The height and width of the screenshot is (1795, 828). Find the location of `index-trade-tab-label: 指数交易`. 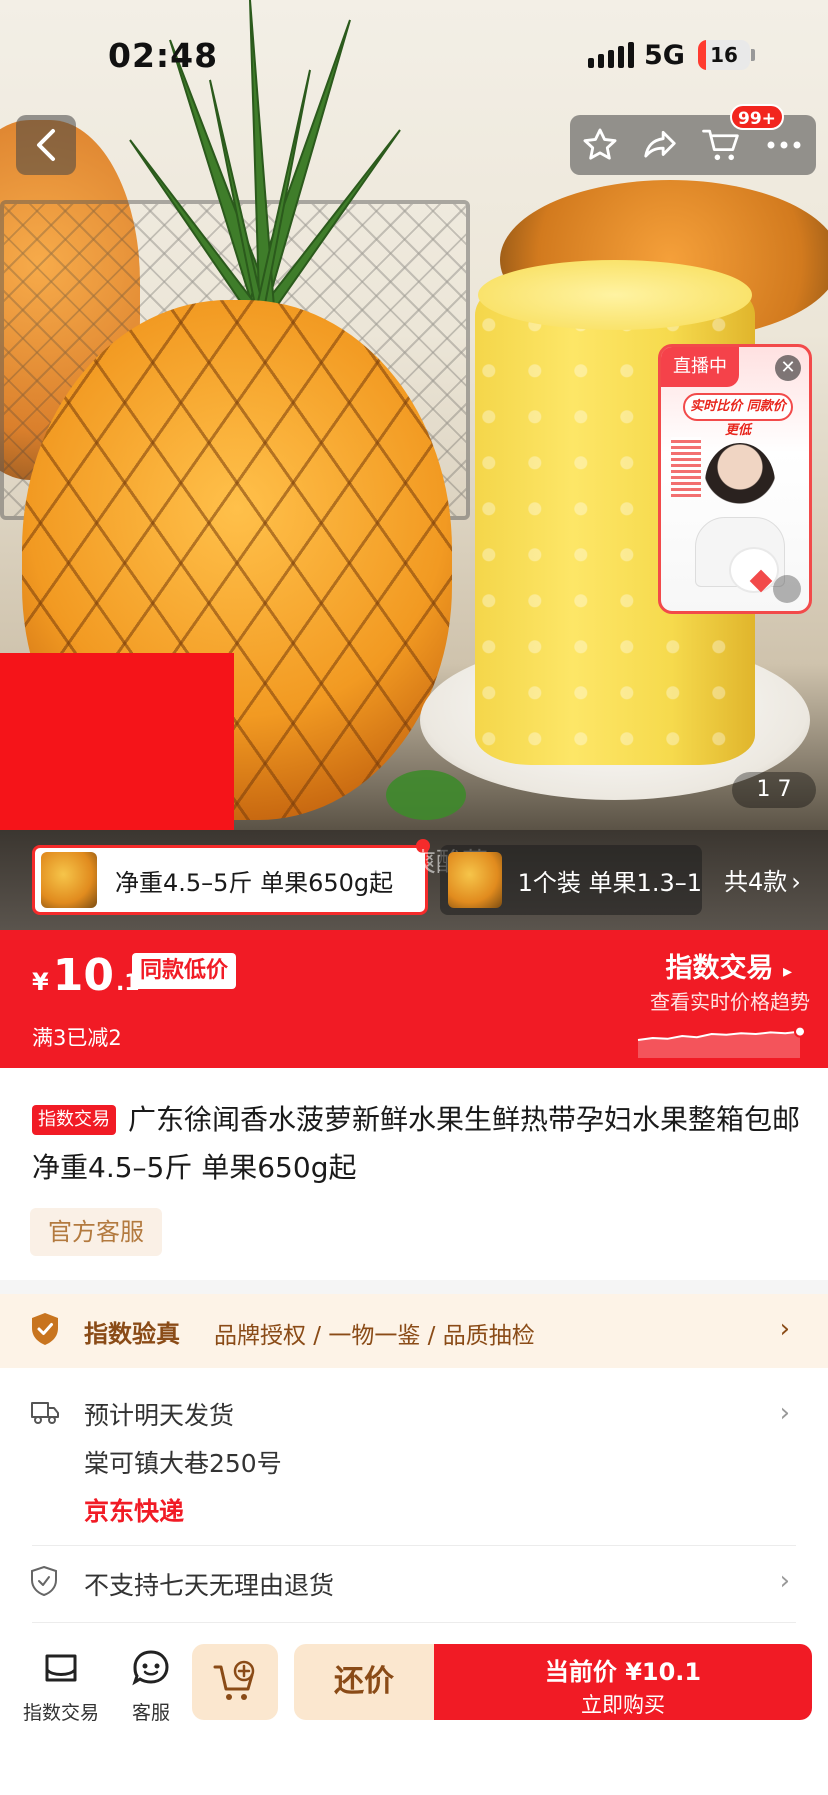

index-trade-tab-label: 指数交易 is located at coordinates (60, 1713).